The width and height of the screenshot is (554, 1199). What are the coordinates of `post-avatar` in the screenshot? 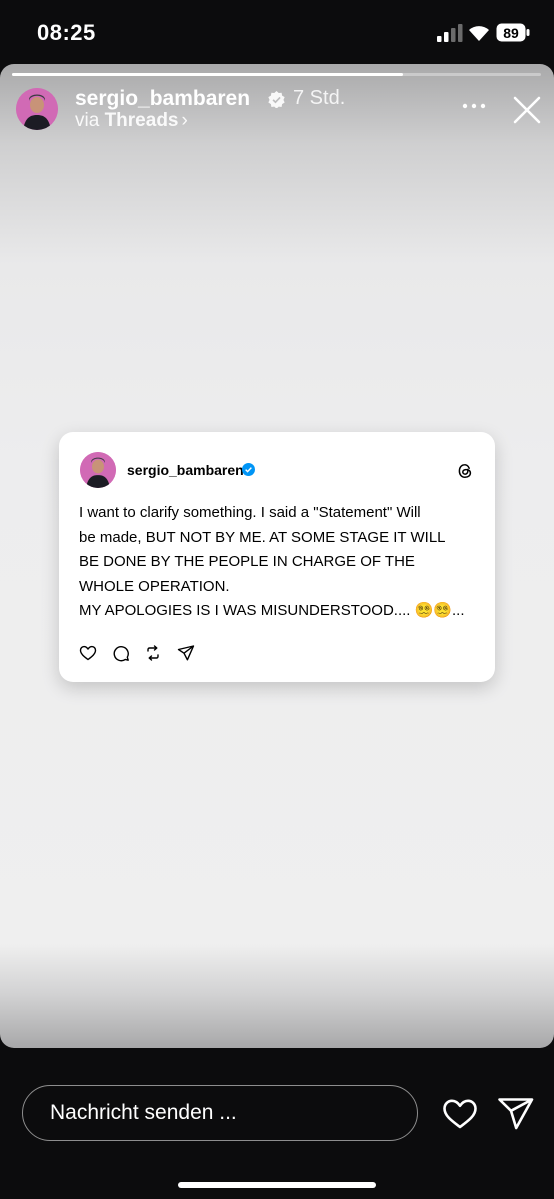 It's located at (98, 470).